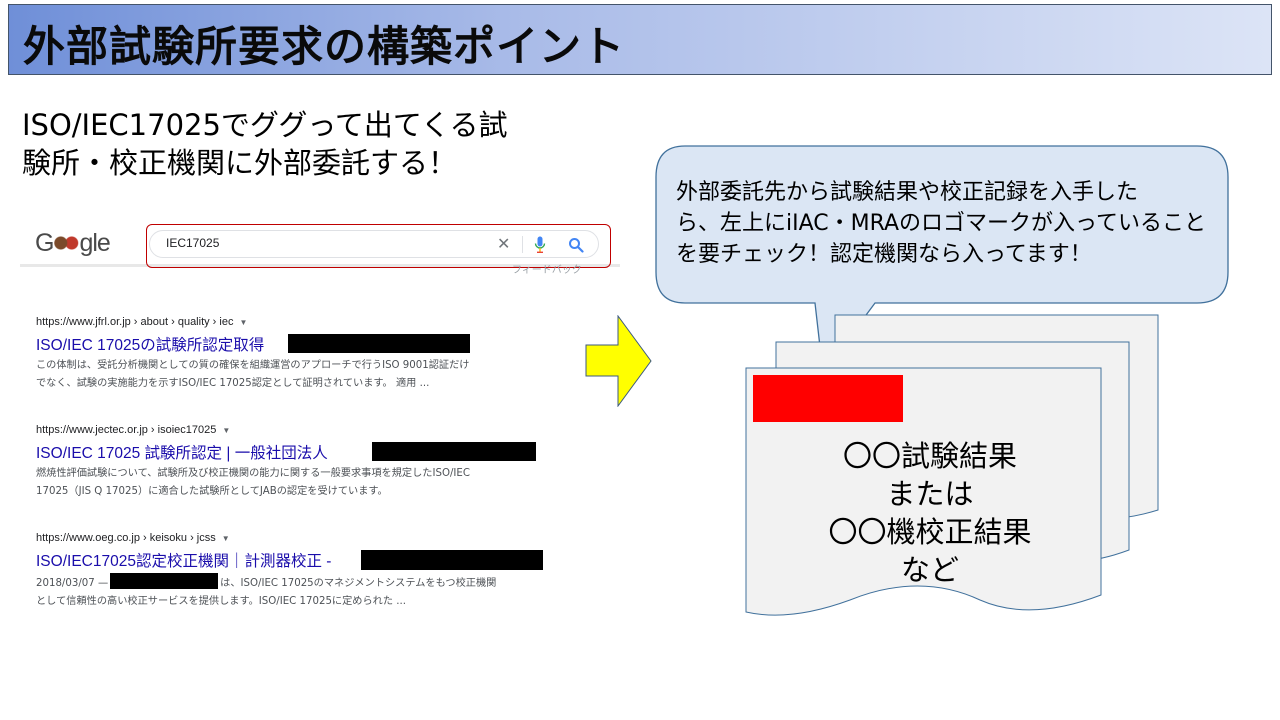  I want to click on document-line-2: または, so click(930, 494).